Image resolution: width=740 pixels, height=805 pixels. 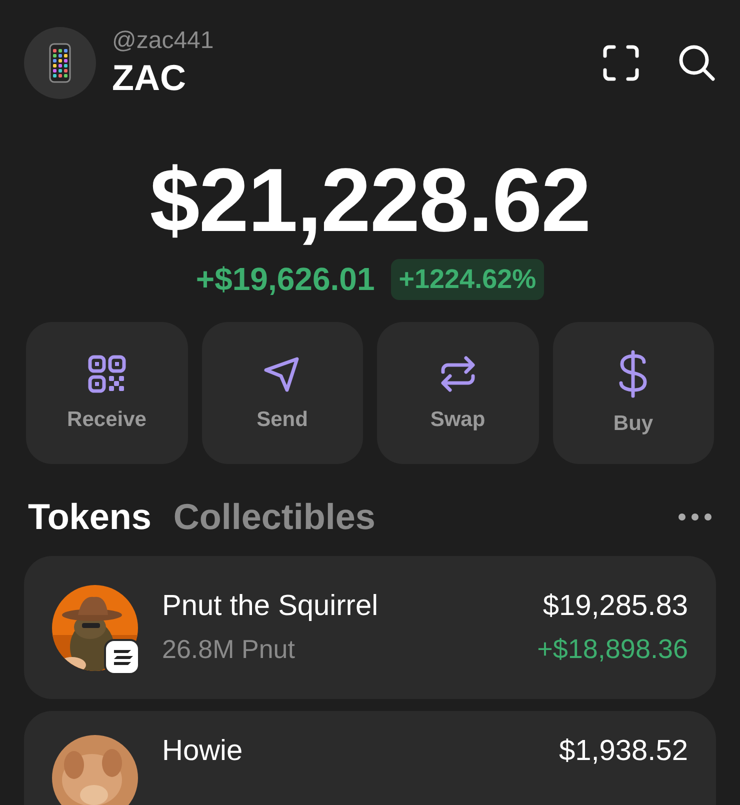 What do you see at coordinates (697, 63) in the screenshot?
I see `search-icon` at bounding box center [697, 63].